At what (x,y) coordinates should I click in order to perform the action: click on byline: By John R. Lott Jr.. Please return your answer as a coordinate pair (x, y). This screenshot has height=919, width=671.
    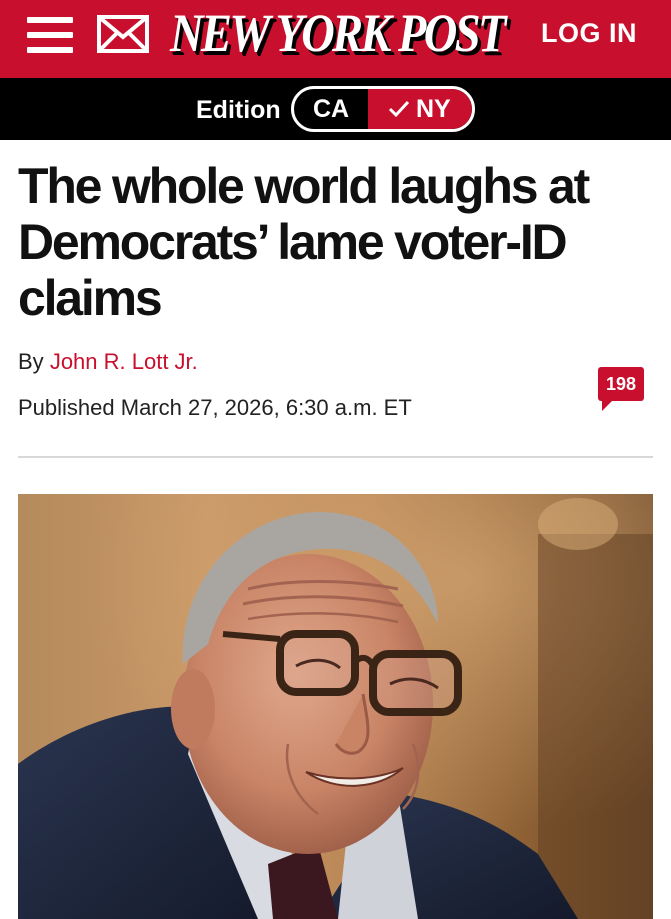
    Looking at the image, I should click on (108, 362).